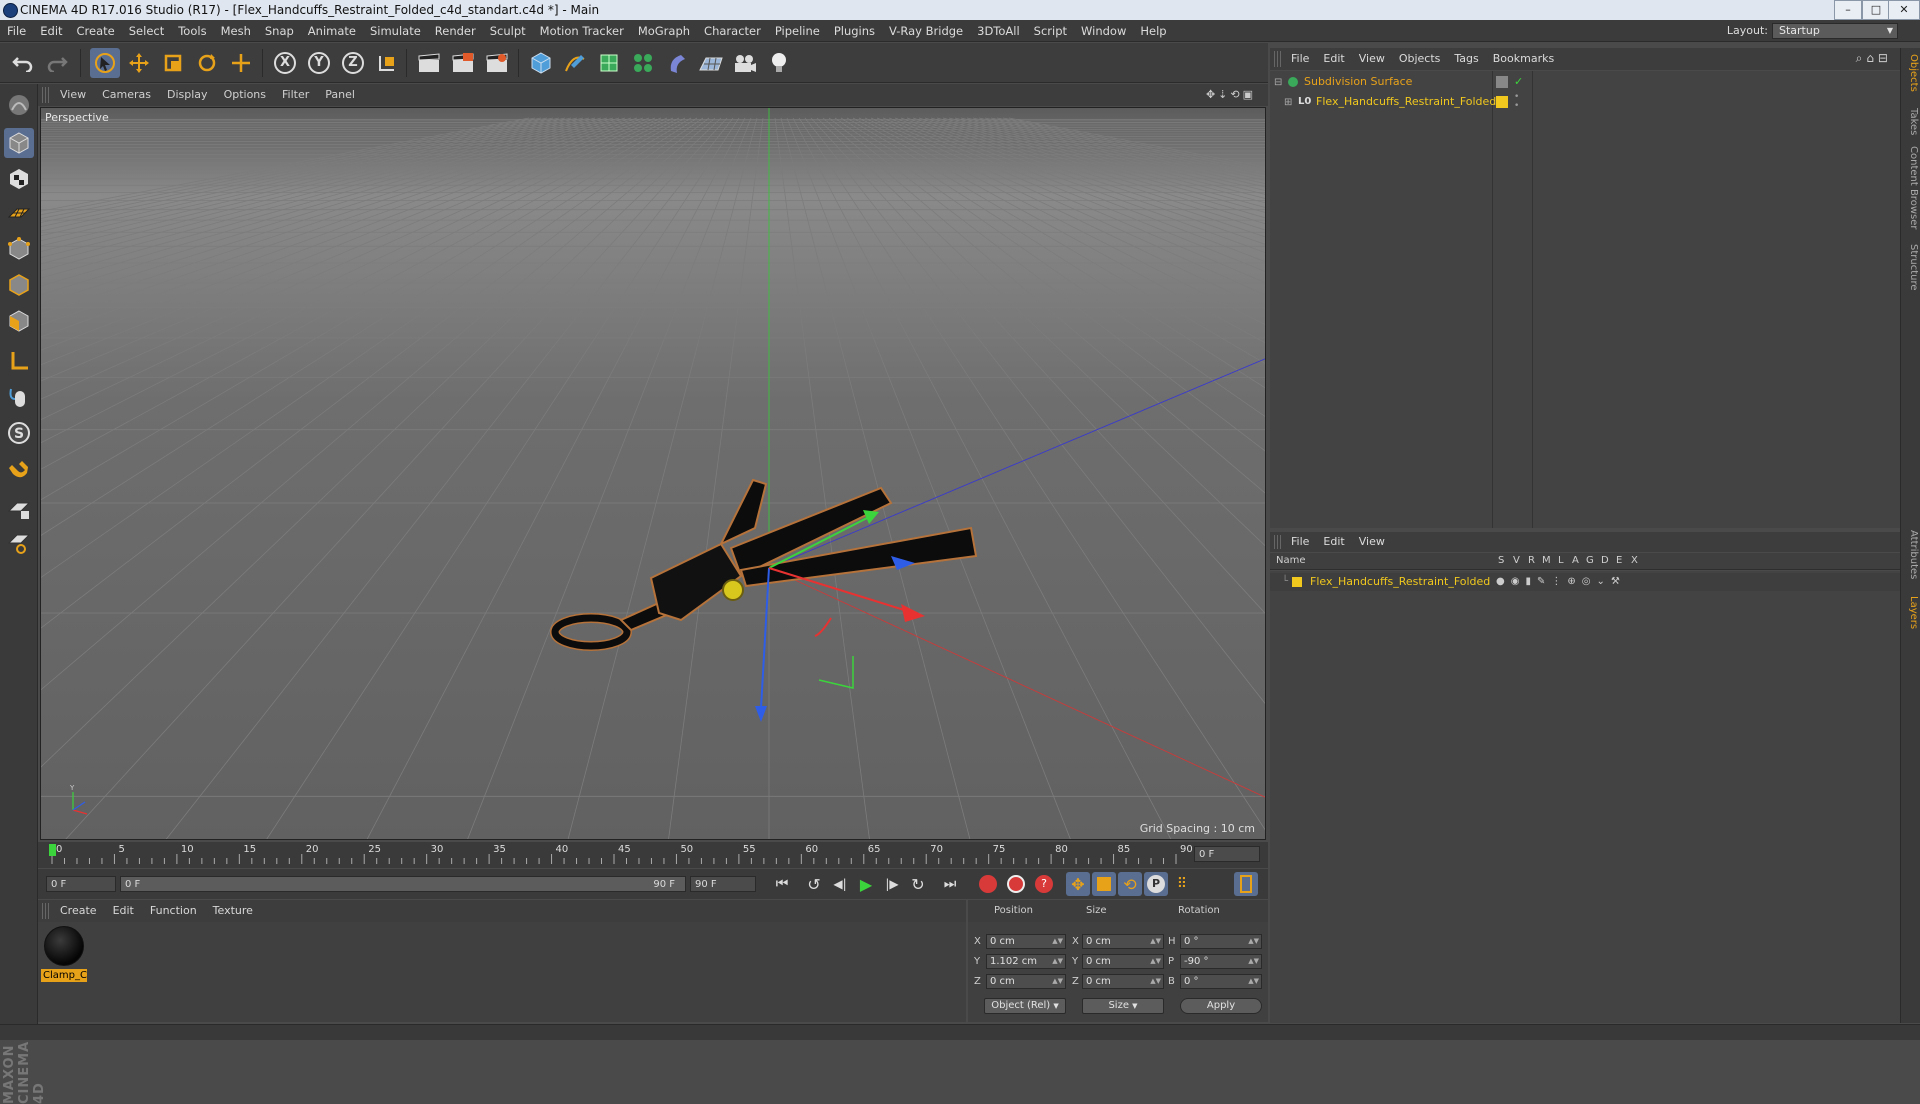 The image size is (1920, 1104). Describe the element at coordinates (1835, 31) in the screenshot. I see `layout-select: Startup ▼` at that location.